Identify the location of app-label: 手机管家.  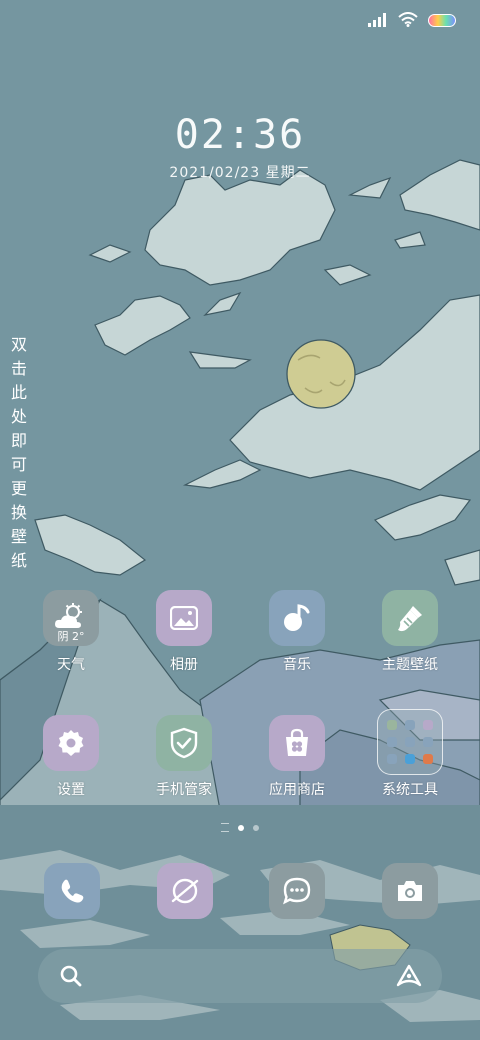
(184, 790).